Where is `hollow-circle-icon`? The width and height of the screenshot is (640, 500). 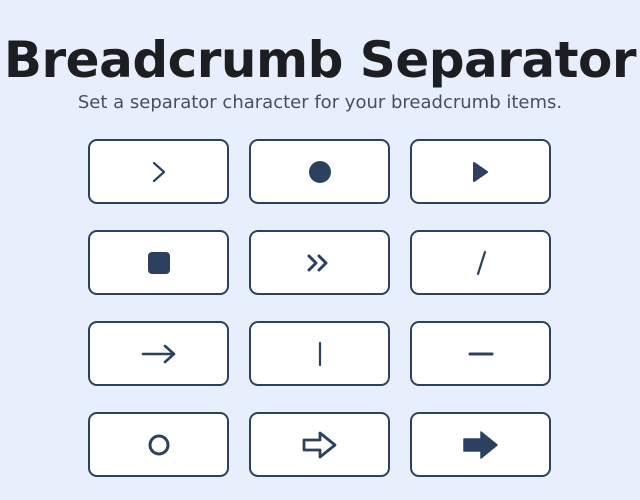
hollow-circle-icon is located at coordinates (158, 444).